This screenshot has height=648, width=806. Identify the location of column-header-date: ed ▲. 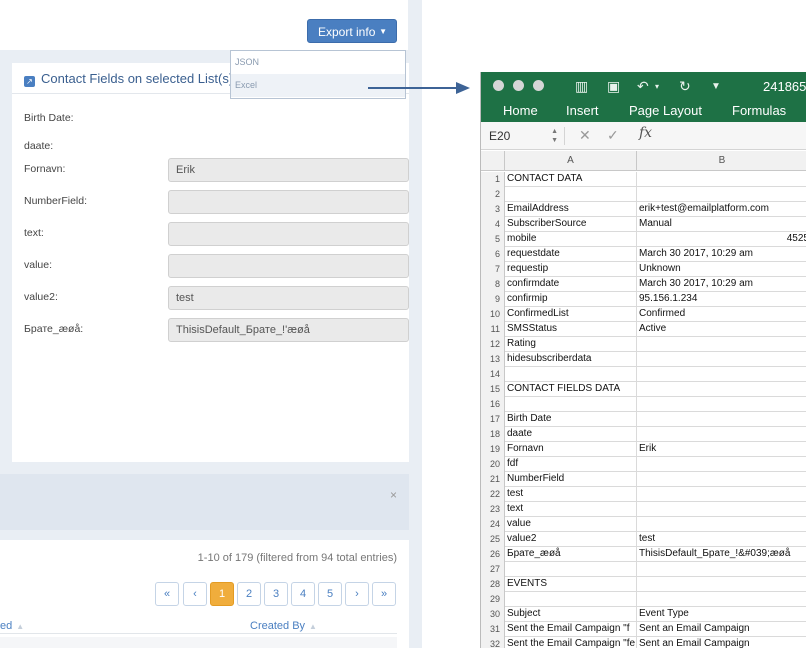
(12, 626).